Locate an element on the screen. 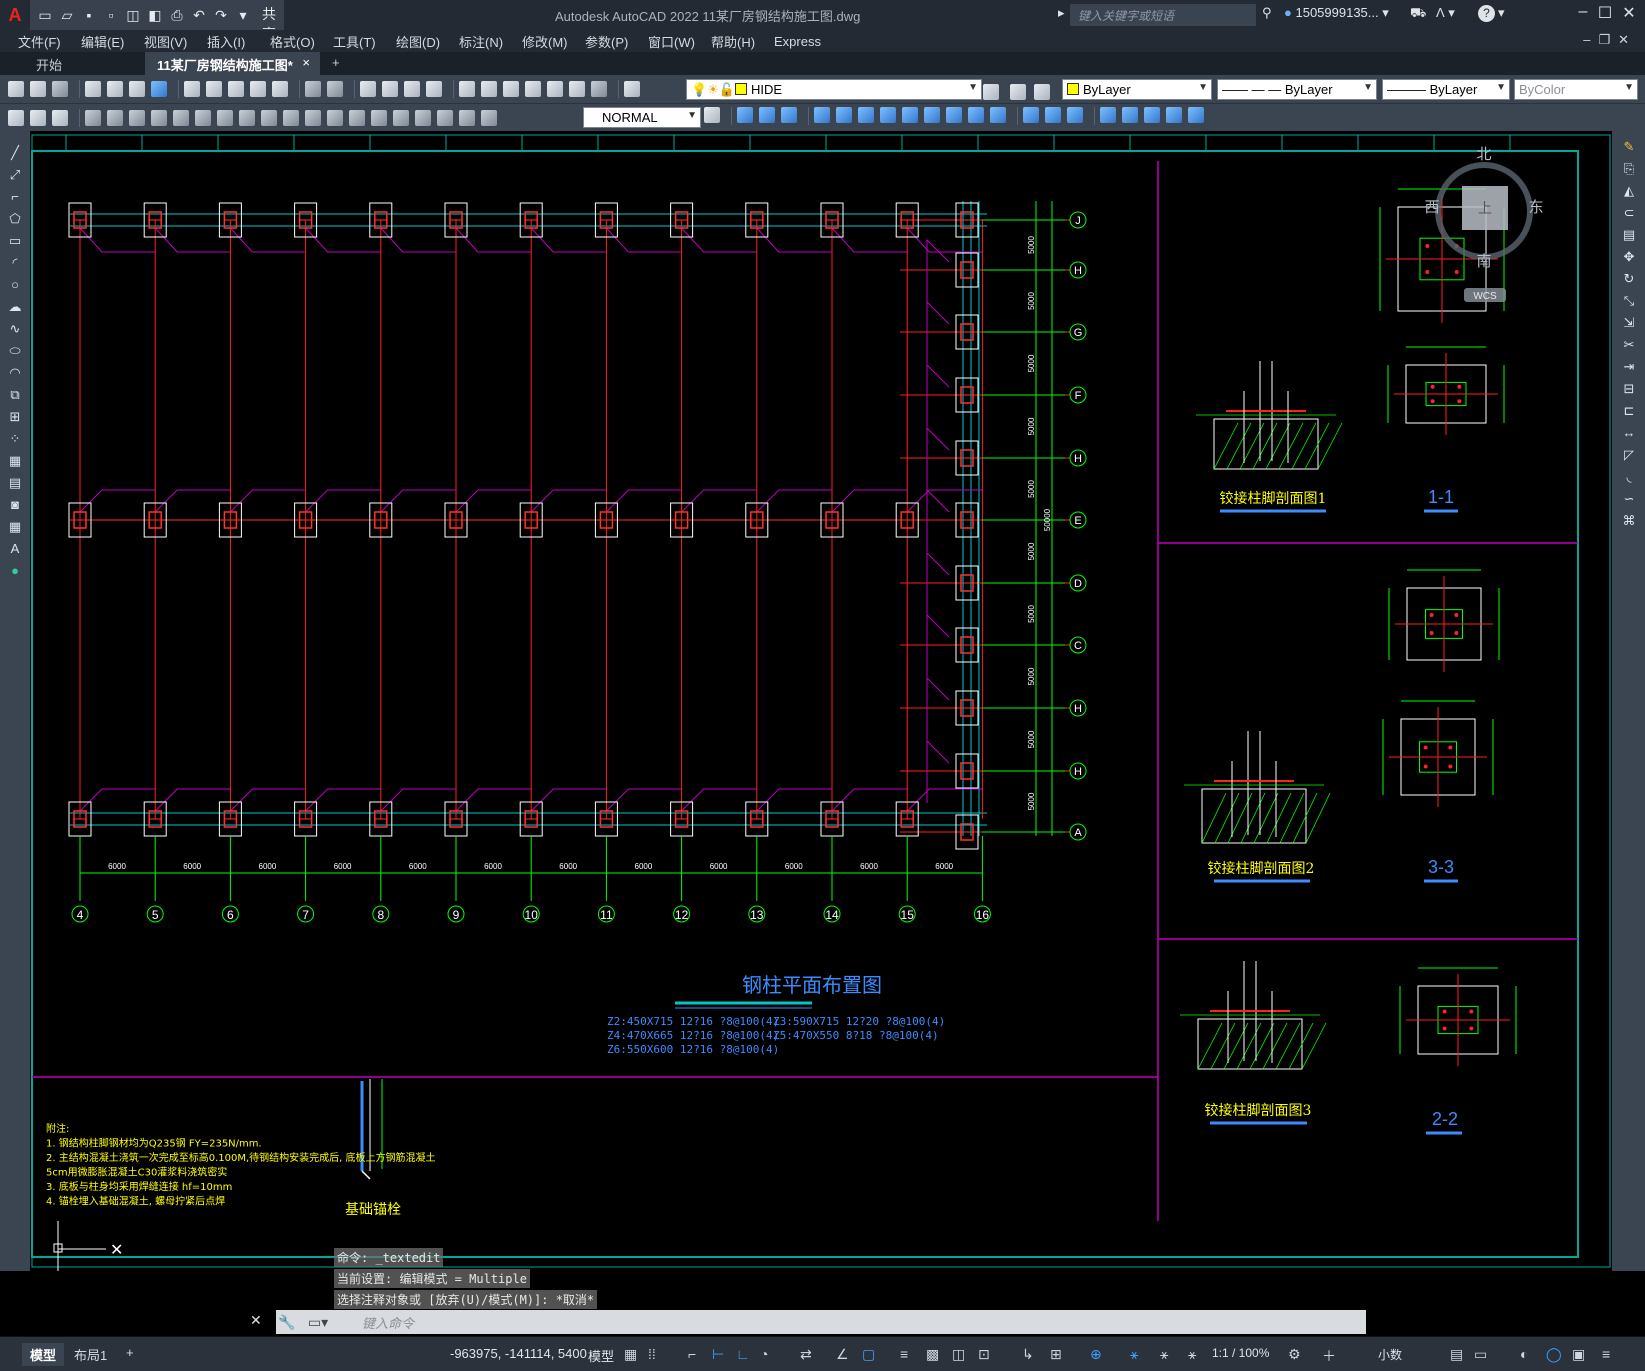 The width and height of the screenshot is (1645, 1371). construction-line-icon: ⤢ is located at coordinates (15, 175).